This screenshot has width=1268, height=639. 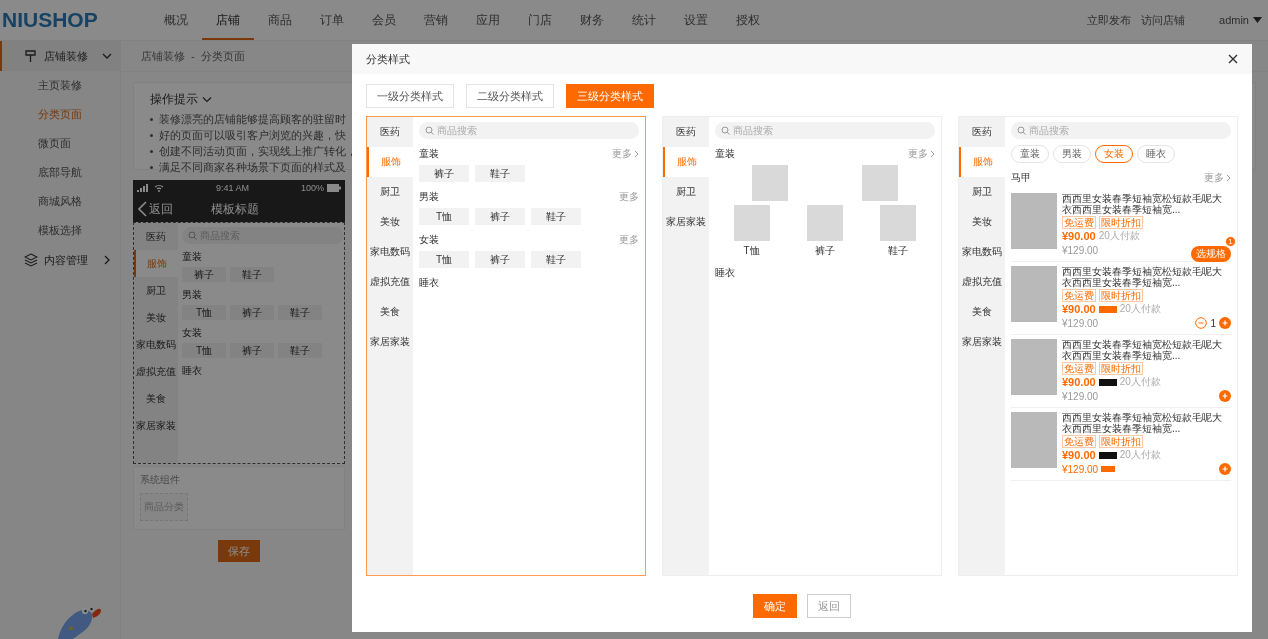 I want to click on tip-text: 满足不同商家各种场景下页面的样式及, so click(x=252, y=167).